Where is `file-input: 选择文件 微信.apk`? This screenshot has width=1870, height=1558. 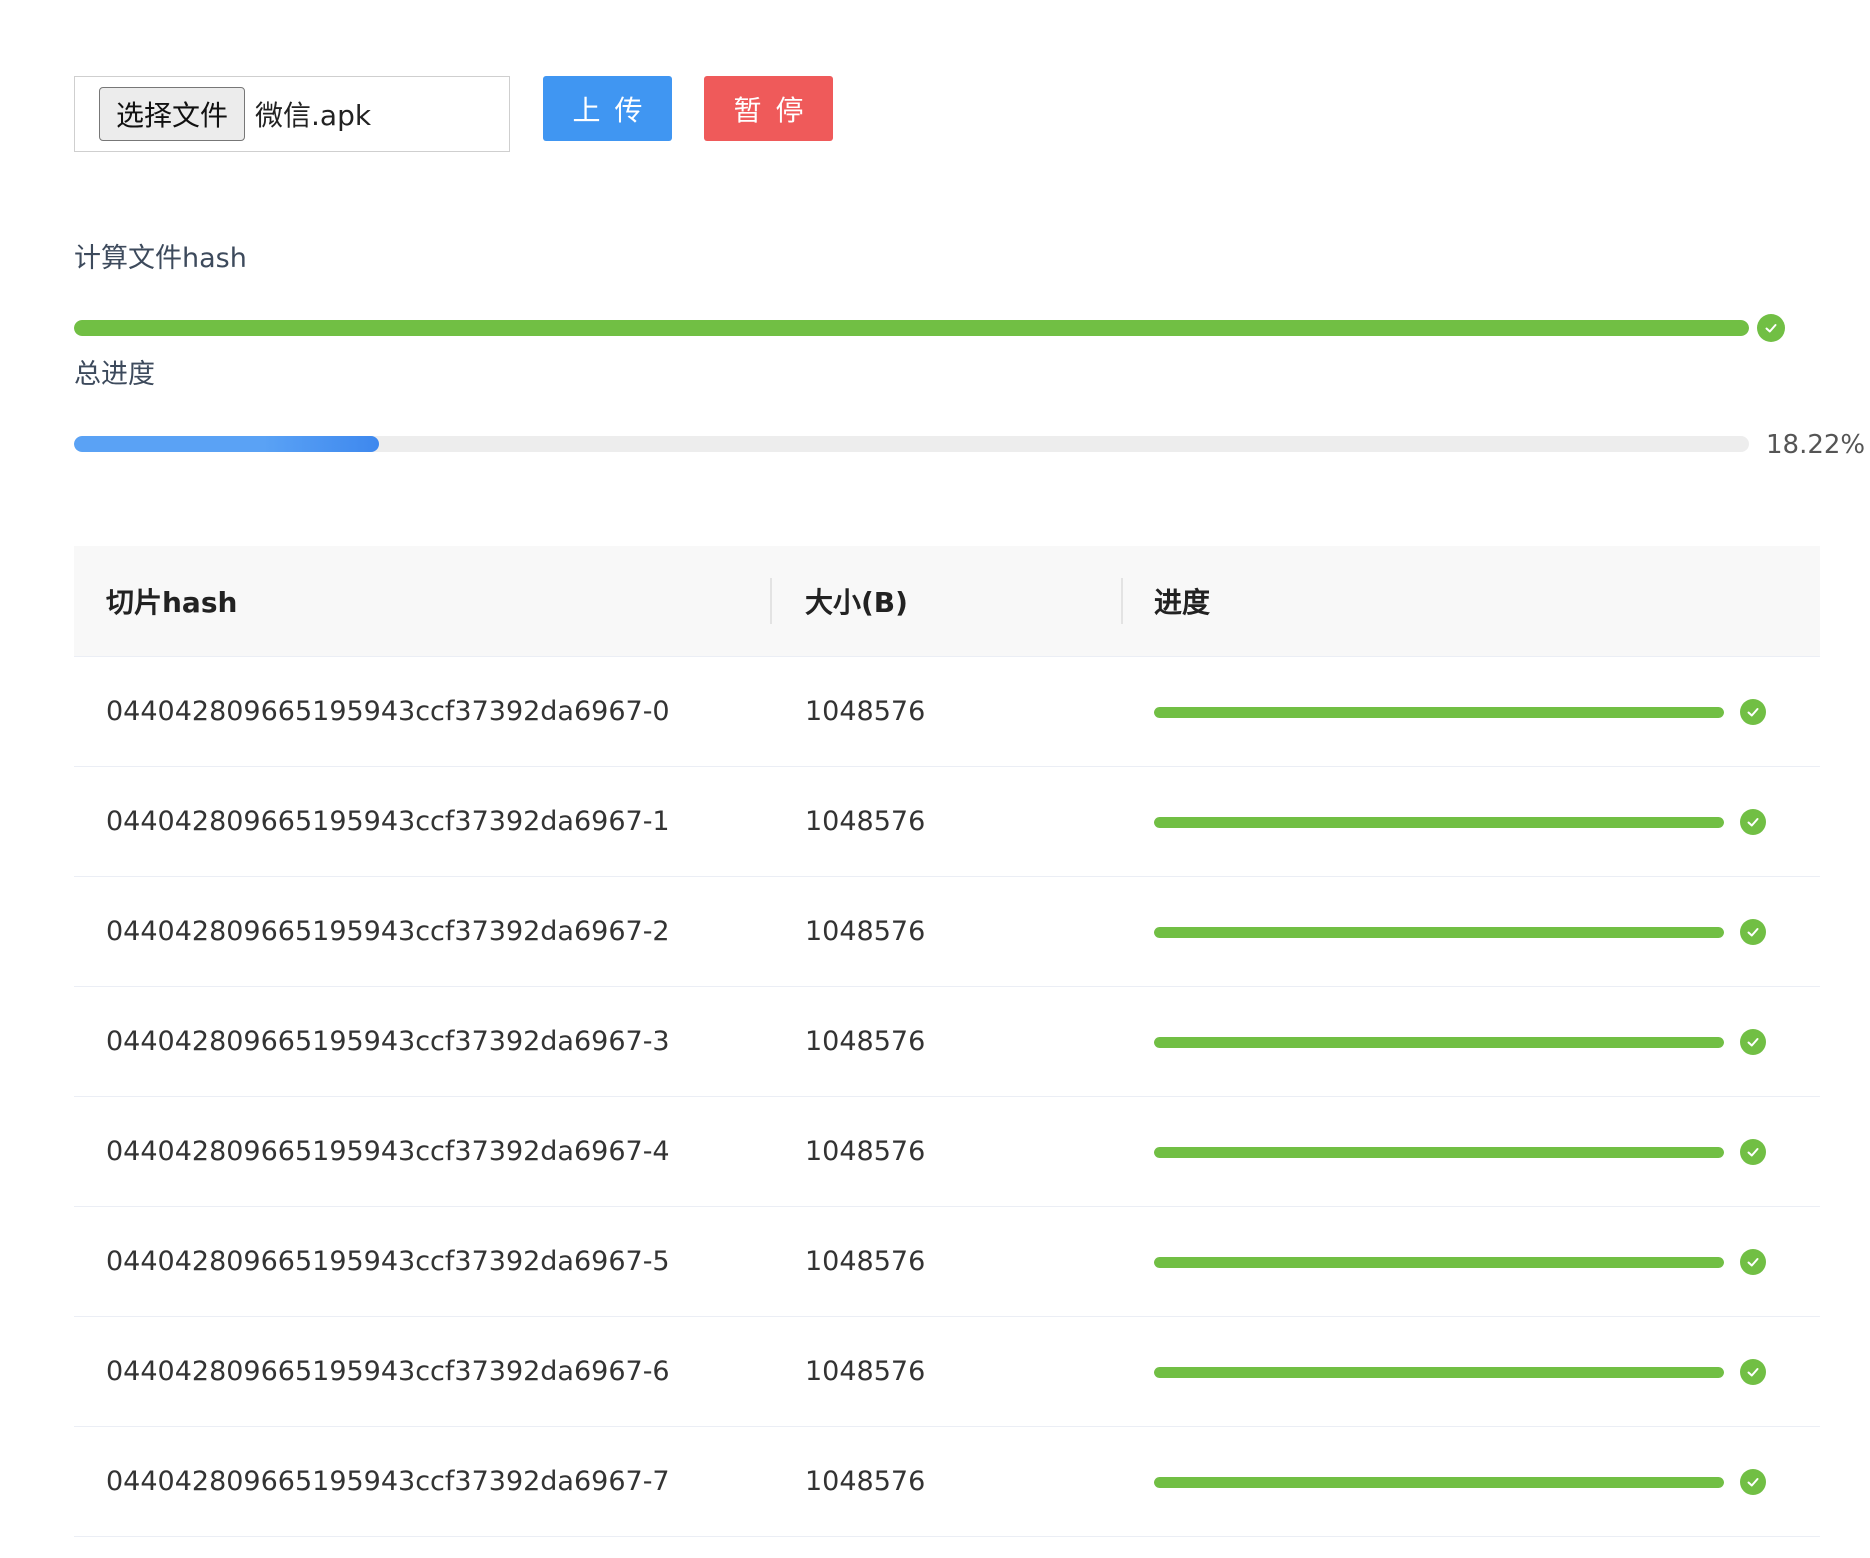 file-input: 选择文件 微信.apk is located at coordinates (292, 114).